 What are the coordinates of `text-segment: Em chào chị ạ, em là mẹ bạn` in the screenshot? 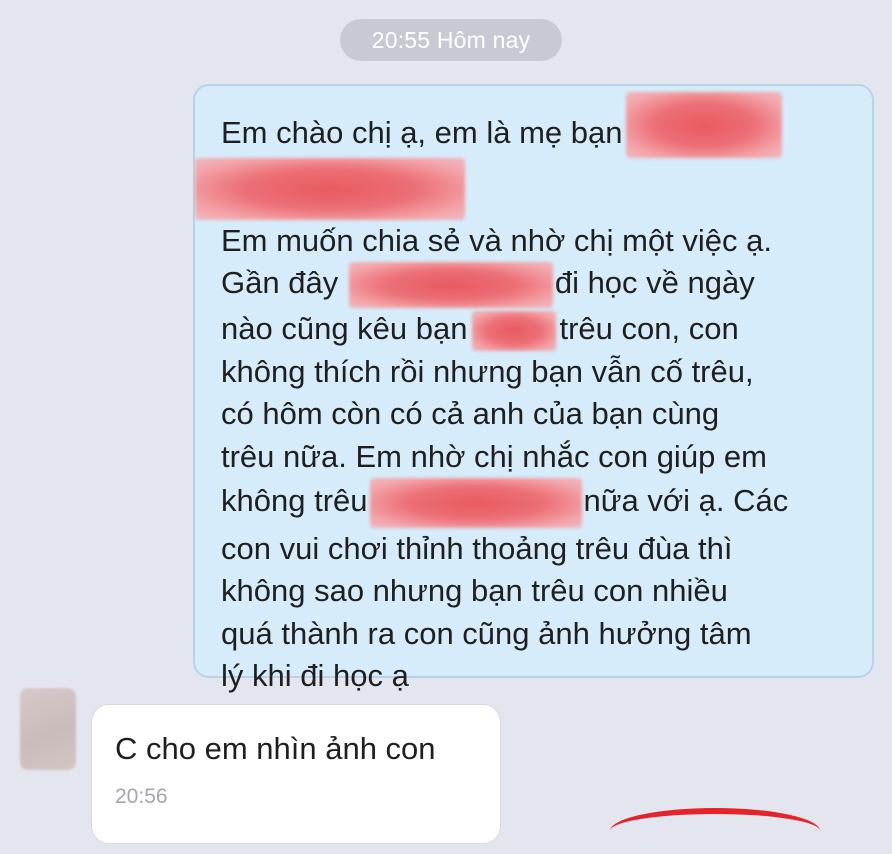 It's located at (422, 133).